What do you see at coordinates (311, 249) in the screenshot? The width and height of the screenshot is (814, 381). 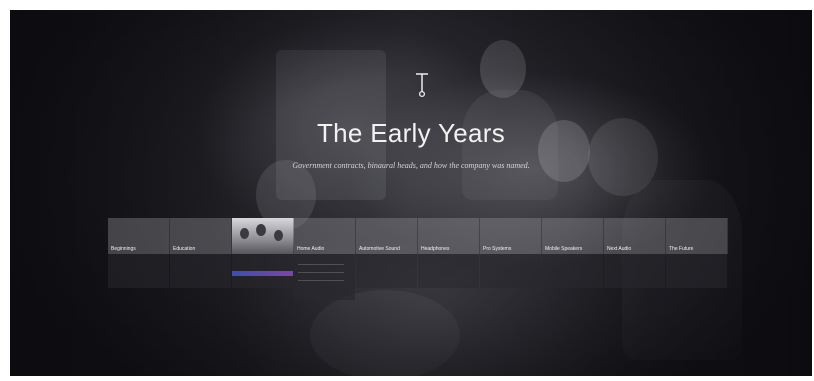 I see `timeline-tile-label: Home Audio` at bounding box center [311, 249].